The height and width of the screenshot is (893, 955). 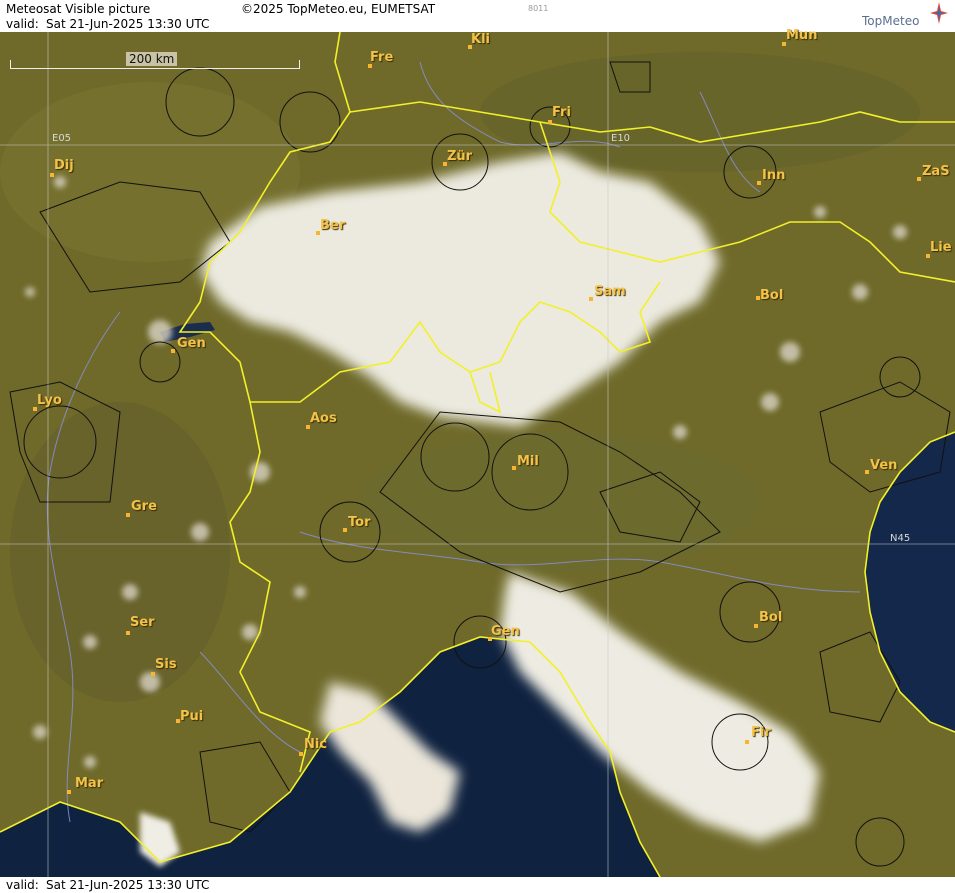 I want to click on city-label-tor: Tor, so click(x=359, y=522).